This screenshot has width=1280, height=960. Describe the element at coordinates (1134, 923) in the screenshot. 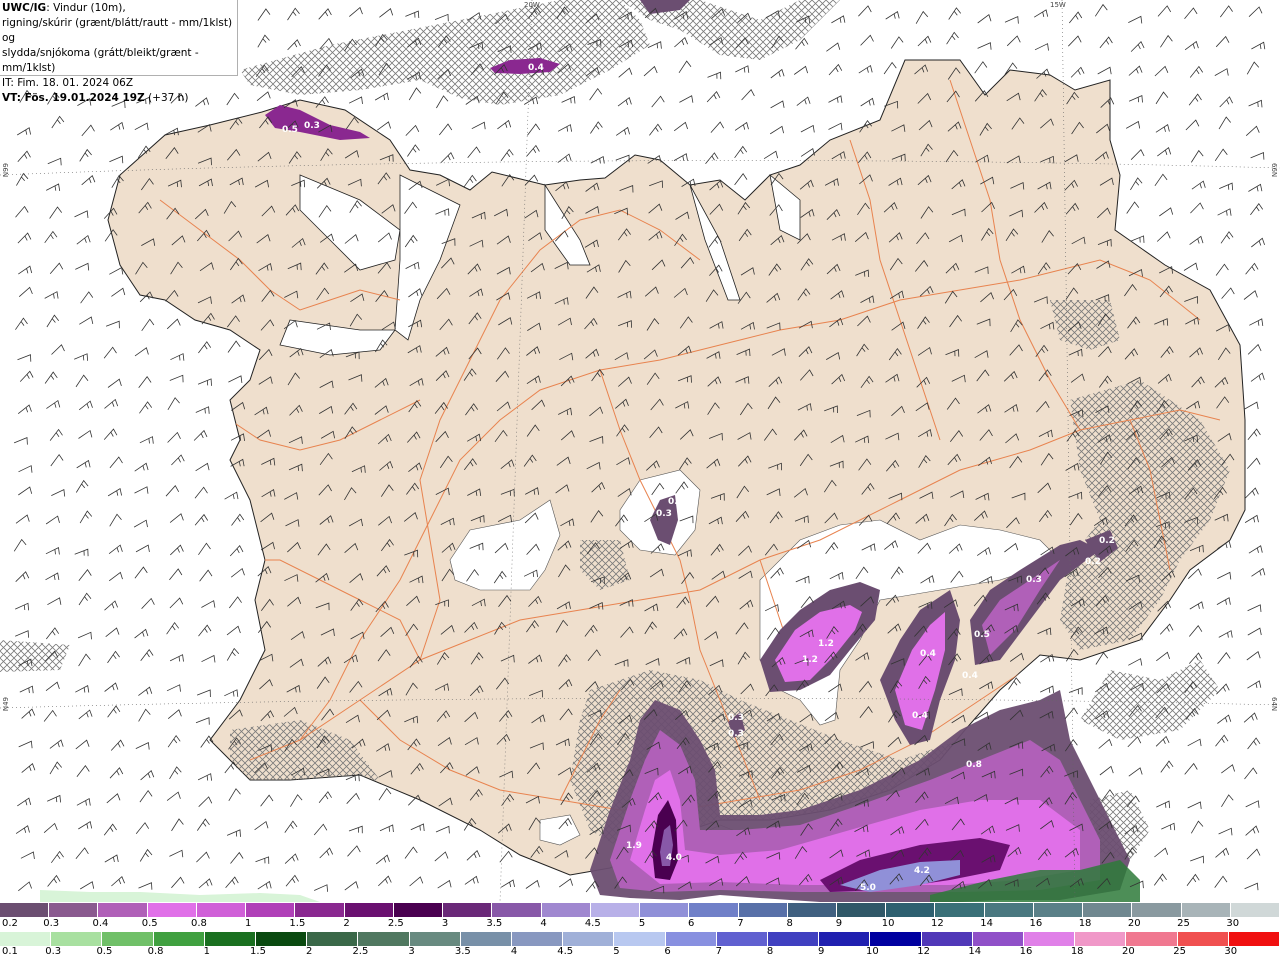

I see `snow-scale-tick-label: 20` at that location.